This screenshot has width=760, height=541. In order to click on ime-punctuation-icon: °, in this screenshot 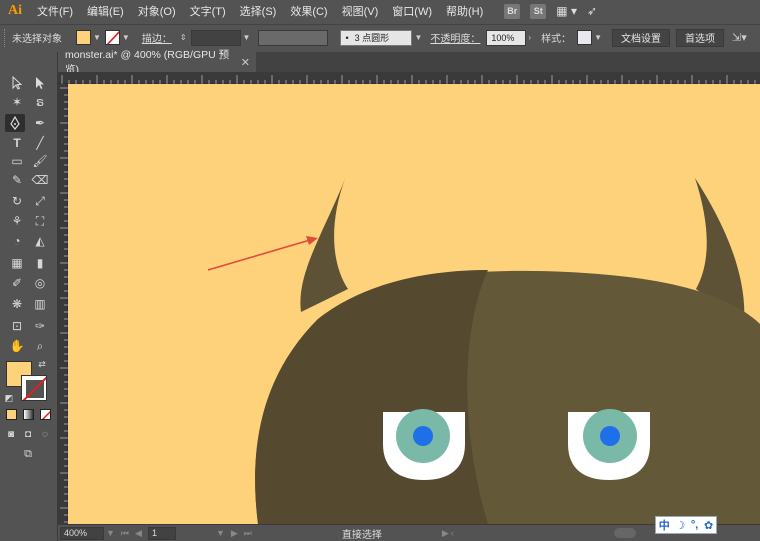, I will do `click(694, 525)`.